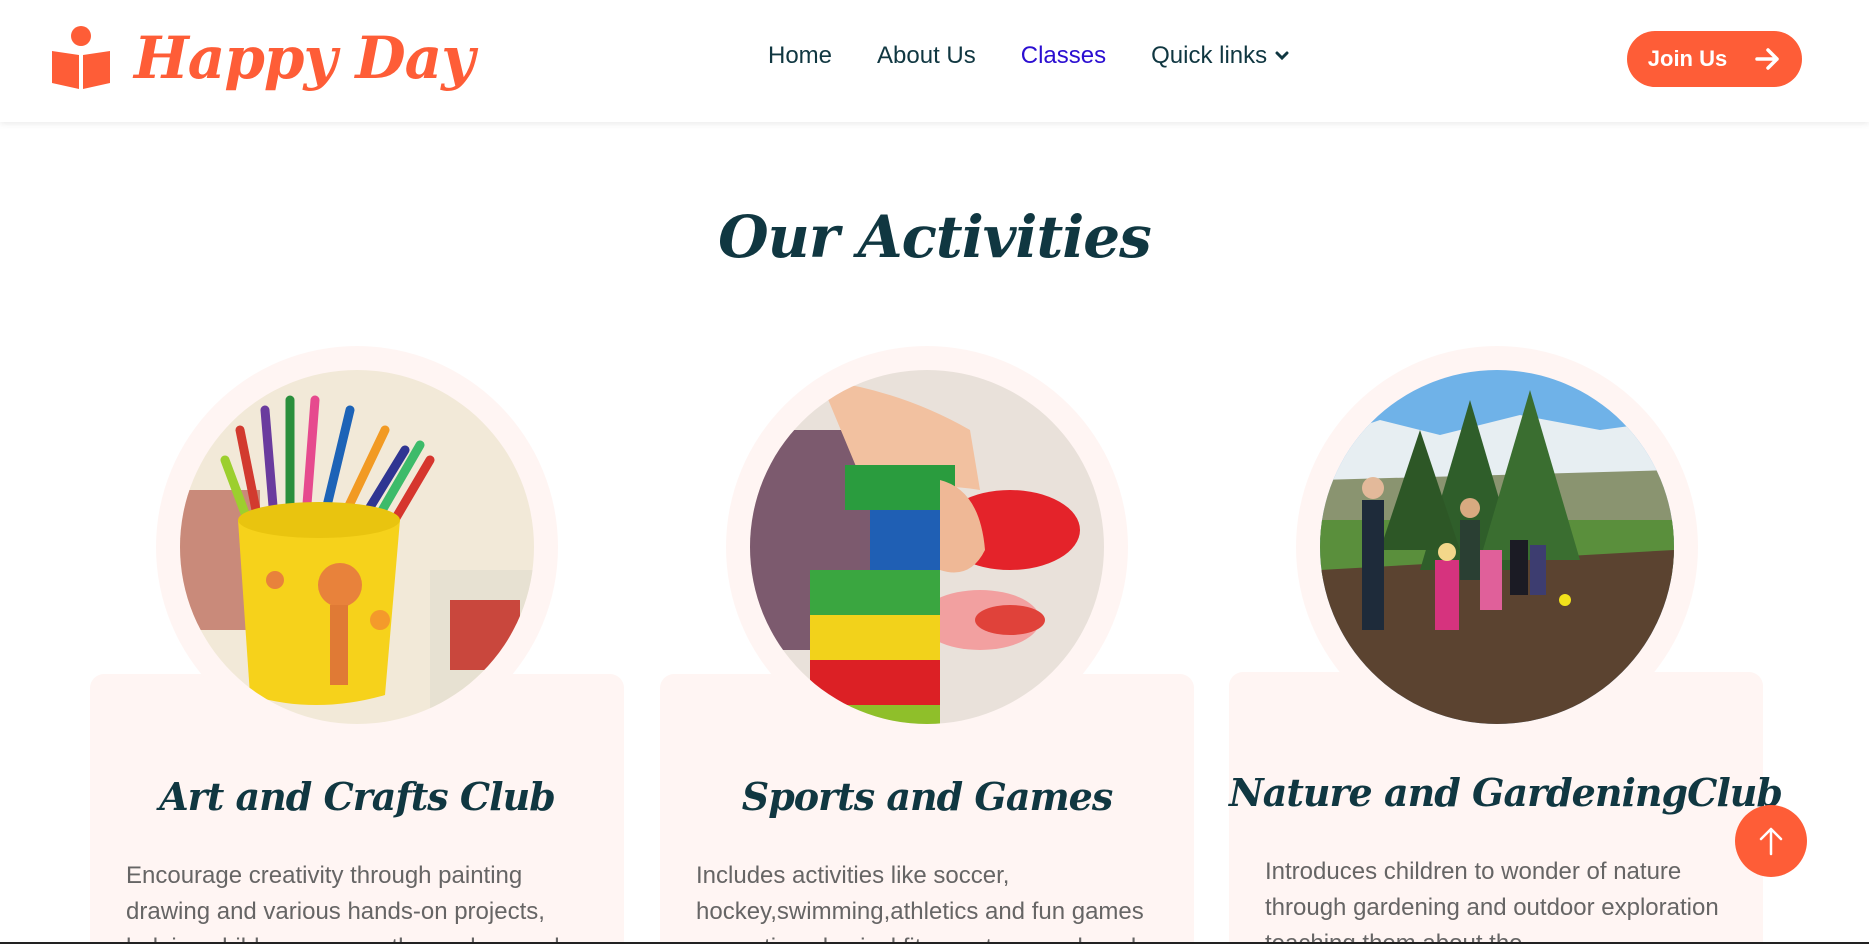 This screenshot has width=1869, height=944. What do you see at coordinates (1282, 56) in the screenshot?
I see `chevron-down-icon` at bounding box center [1282, 56].